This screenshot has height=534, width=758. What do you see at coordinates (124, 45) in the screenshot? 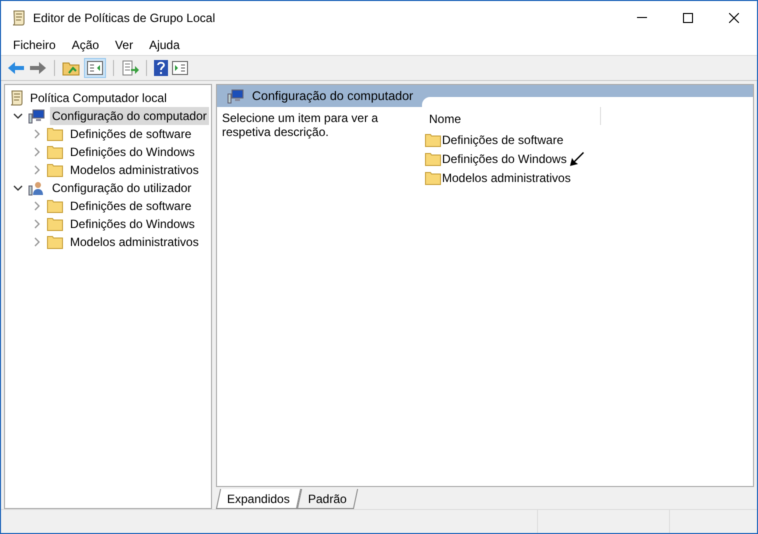
I see `menu-item: Ver` at bounding box center [124, 45].